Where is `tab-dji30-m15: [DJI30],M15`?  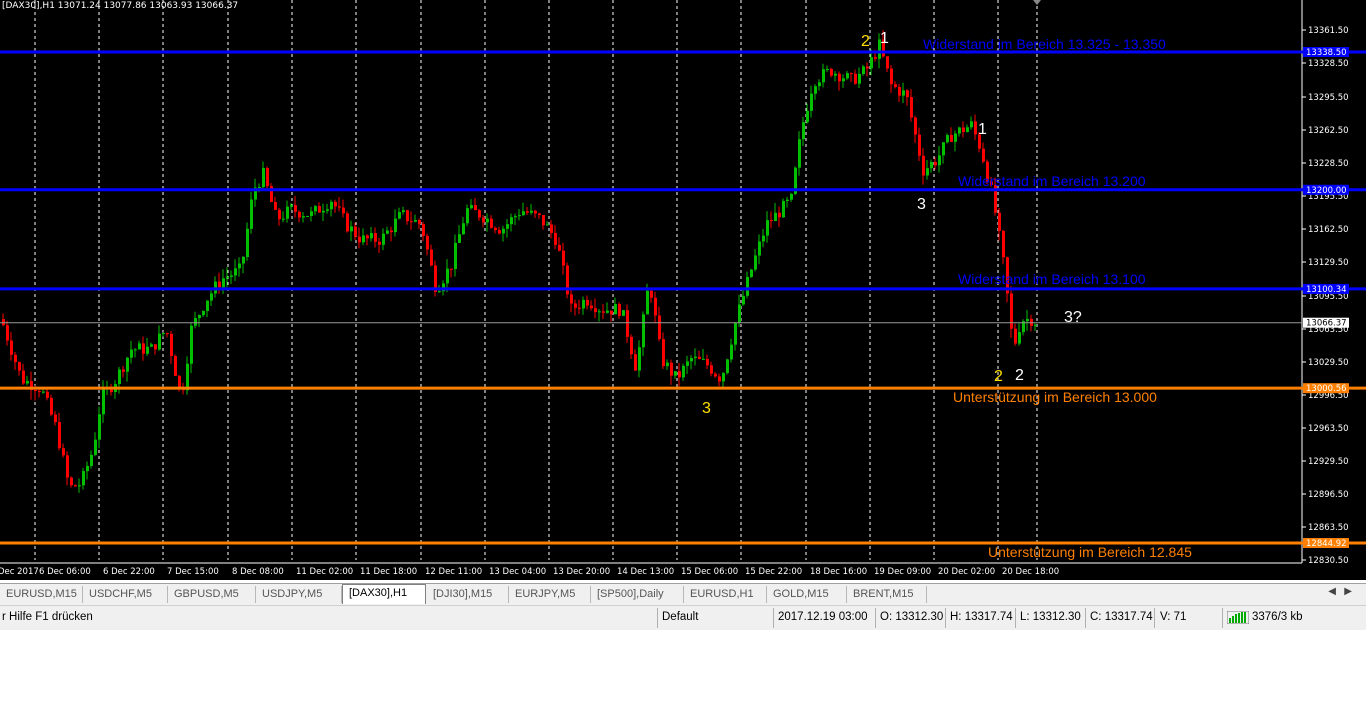 tab-dji30-m15: [DJI30],M15 is located at coordinates (468, 594).